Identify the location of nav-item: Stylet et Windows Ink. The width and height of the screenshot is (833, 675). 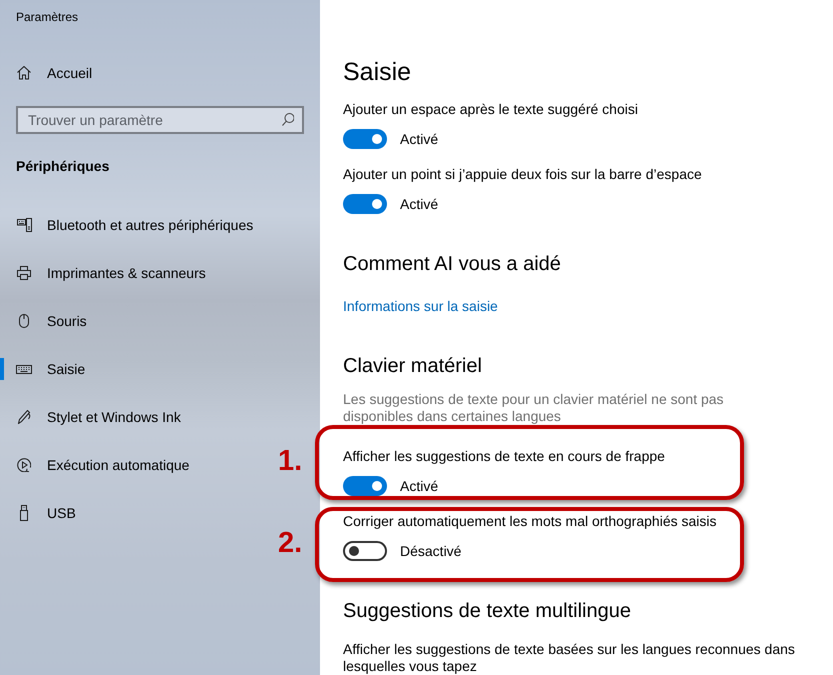
(131, 417).